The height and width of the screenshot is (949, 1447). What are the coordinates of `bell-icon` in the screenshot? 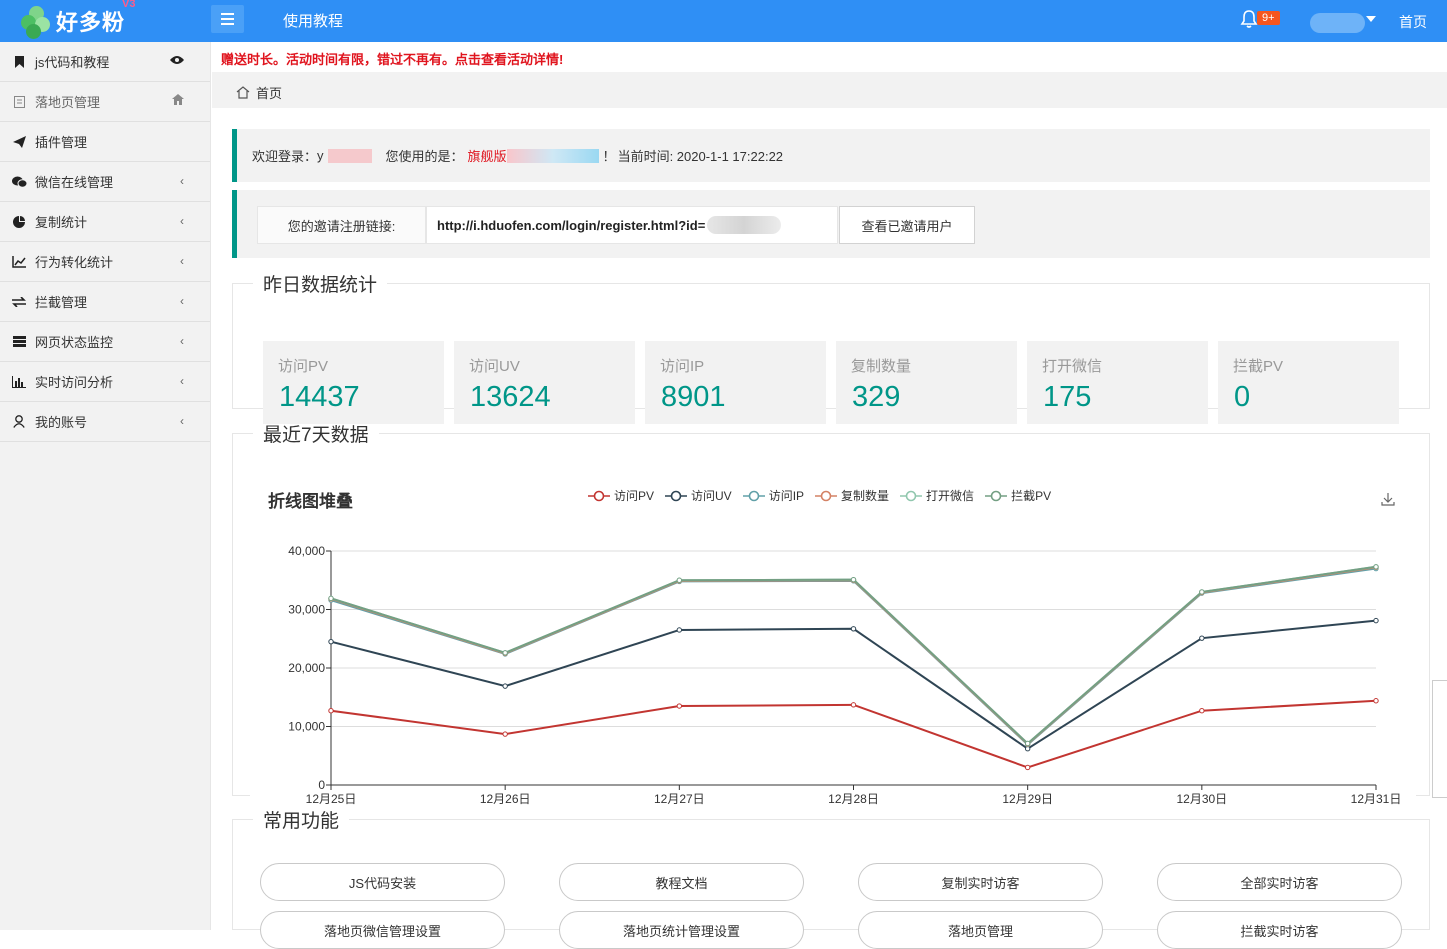 It's located at (1249, 19).